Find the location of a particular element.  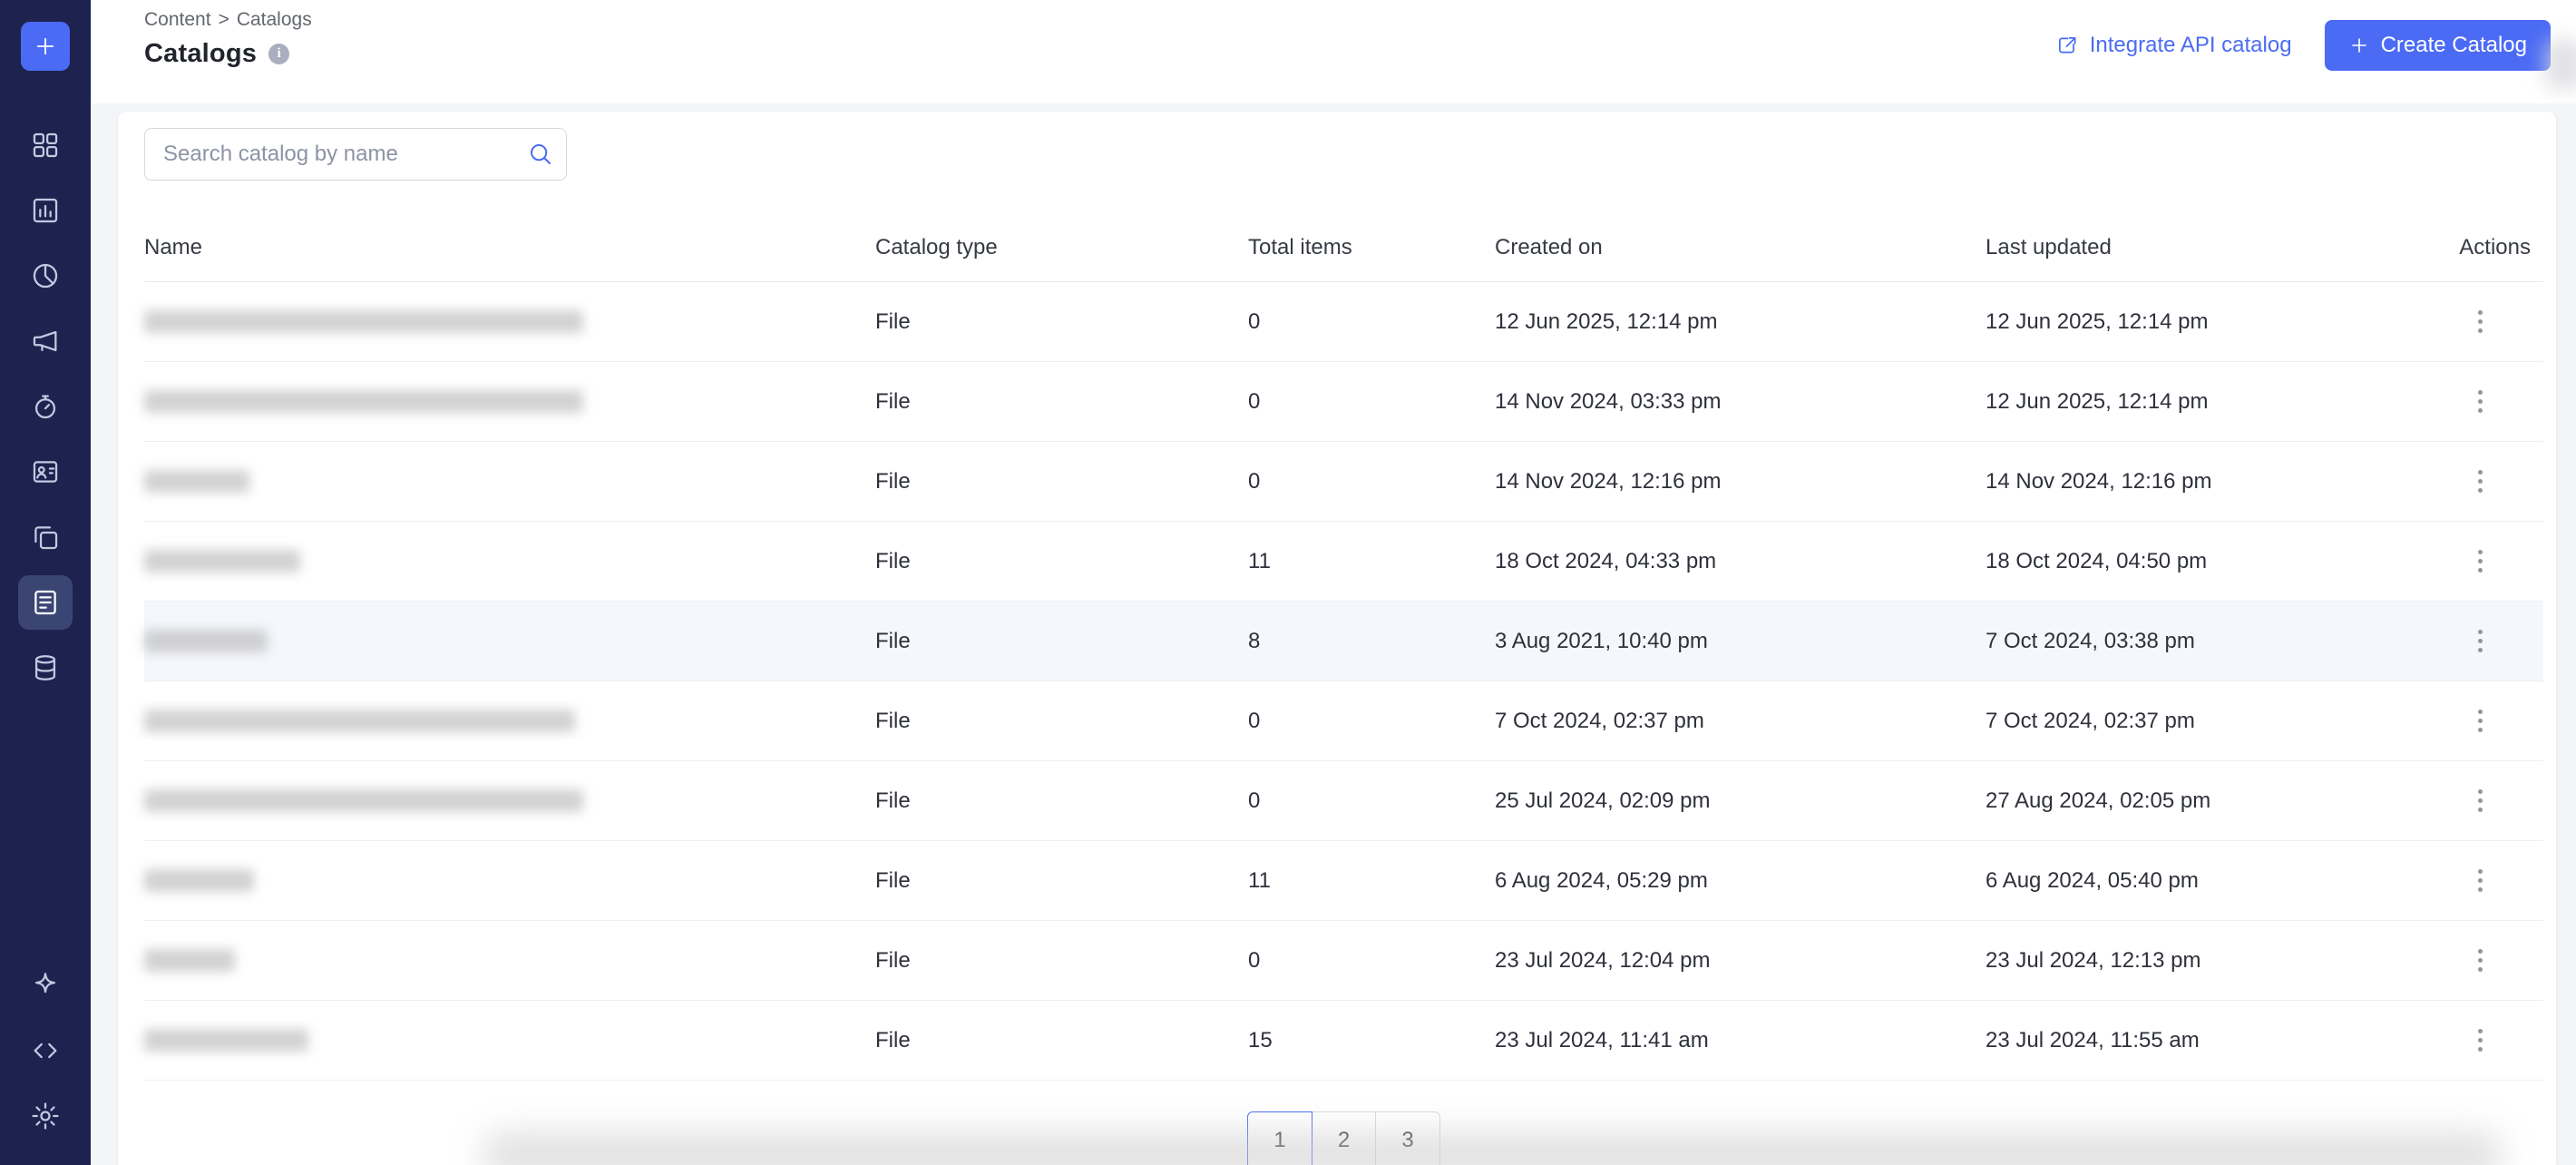

last-updated-cell: 14 Nov 2024, 12:16 pm is located at coordinates (2099, 481).